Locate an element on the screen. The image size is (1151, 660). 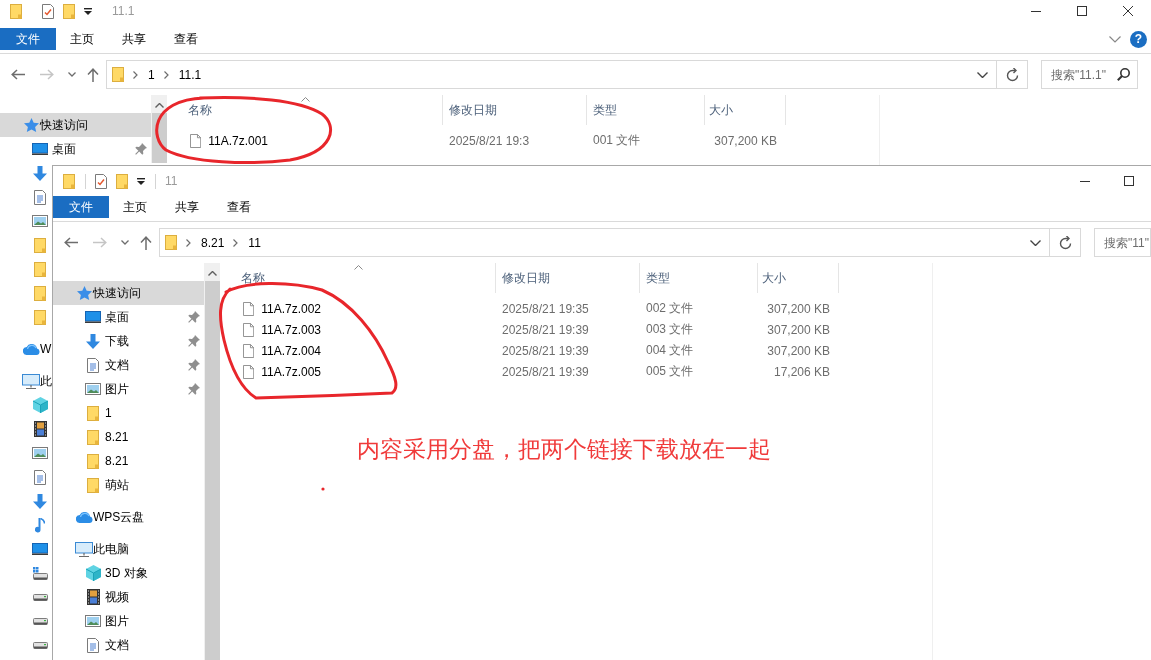
breadcrumb-item: 1 is located at coordinates (151, 74).